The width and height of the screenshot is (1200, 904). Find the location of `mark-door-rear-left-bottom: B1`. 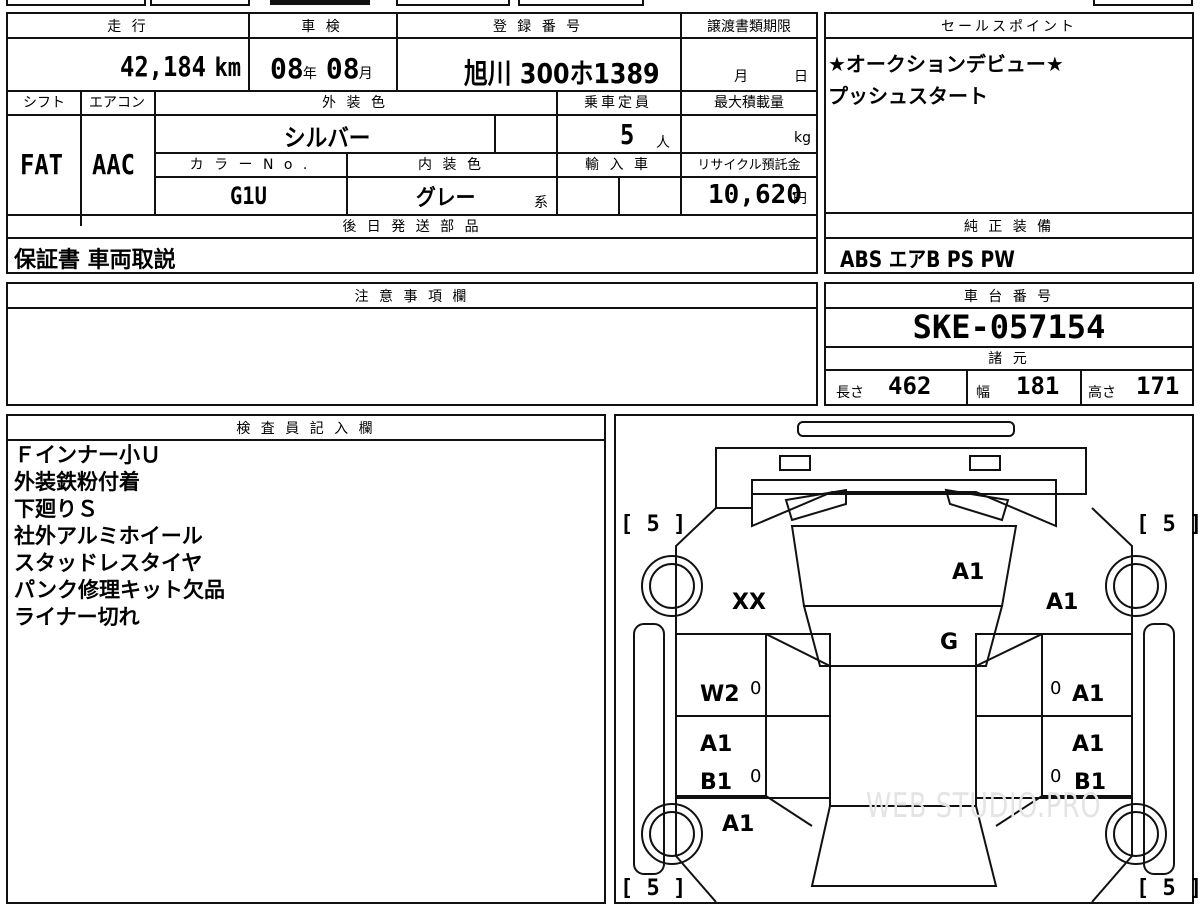

mark-door-rear-left-bottom: B1 is located at coordinates (716, 782).